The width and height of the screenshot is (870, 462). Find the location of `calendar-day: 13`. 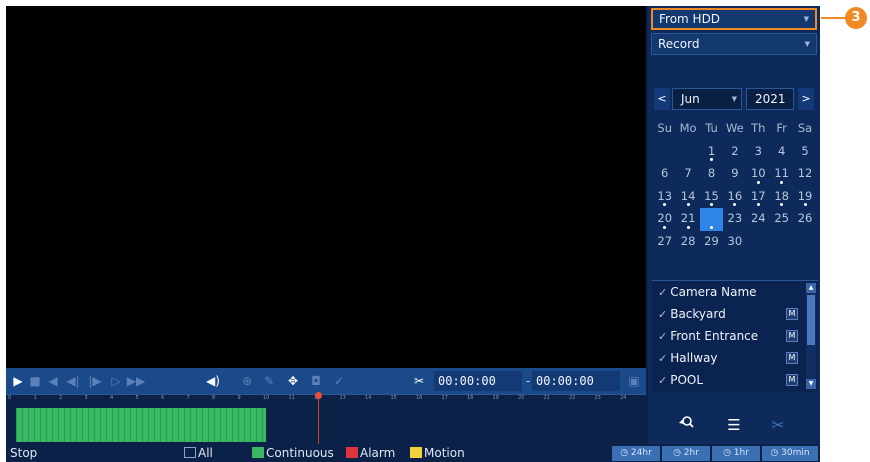

calendar-day: 13 is located at coordinates (664, 197).